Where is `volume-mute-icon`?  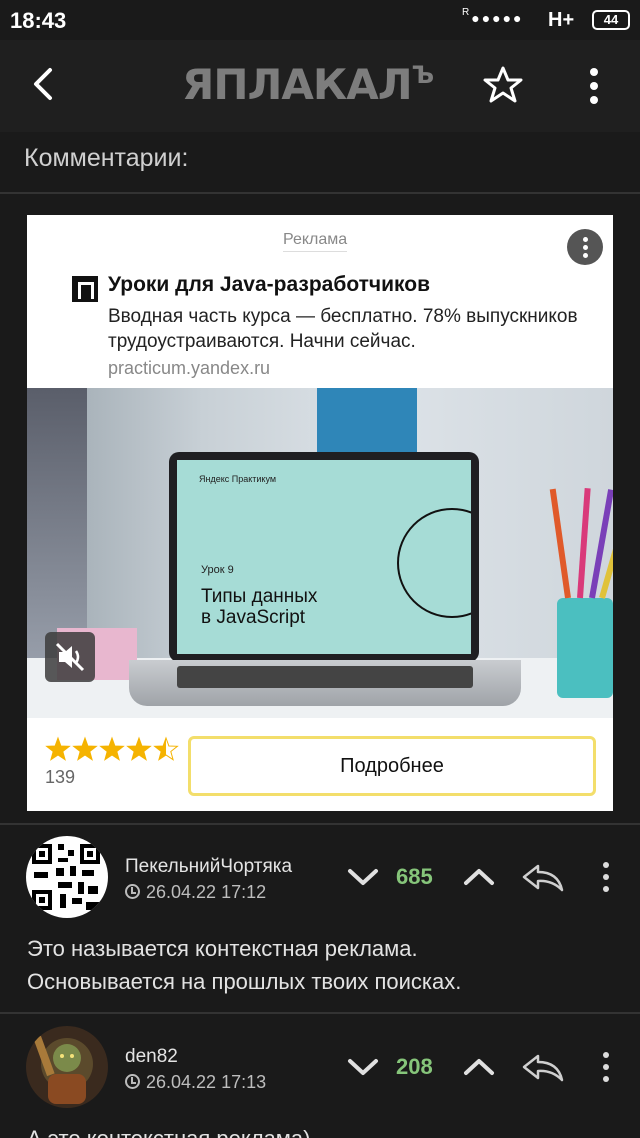 volume-mute-icon is located at coordinates (70, 657).